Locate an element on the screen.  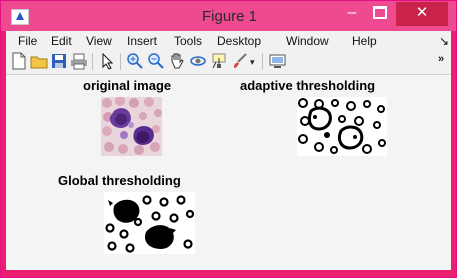
menu-tools: Tools is located at coordinates (188, 41).